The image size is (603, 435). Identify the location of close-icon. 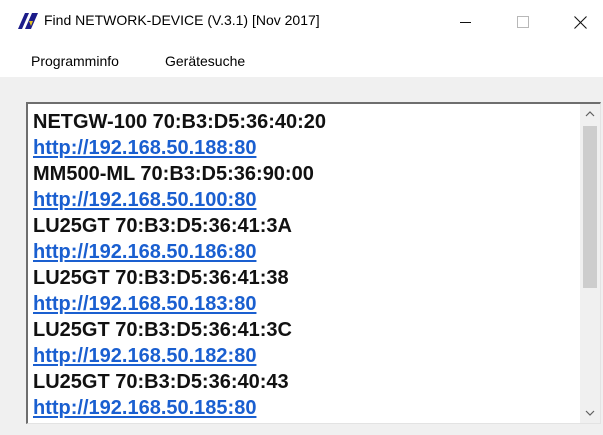
(580, 22).